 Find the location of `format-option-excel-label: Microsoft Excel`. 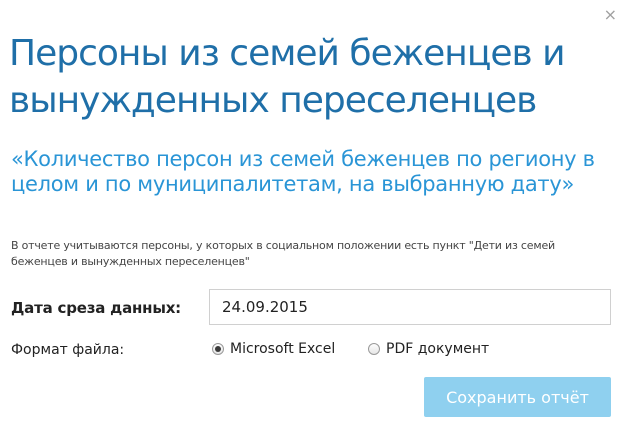

format-option-excel-label: Microsoft Excel is located at coordinates (283, 349).